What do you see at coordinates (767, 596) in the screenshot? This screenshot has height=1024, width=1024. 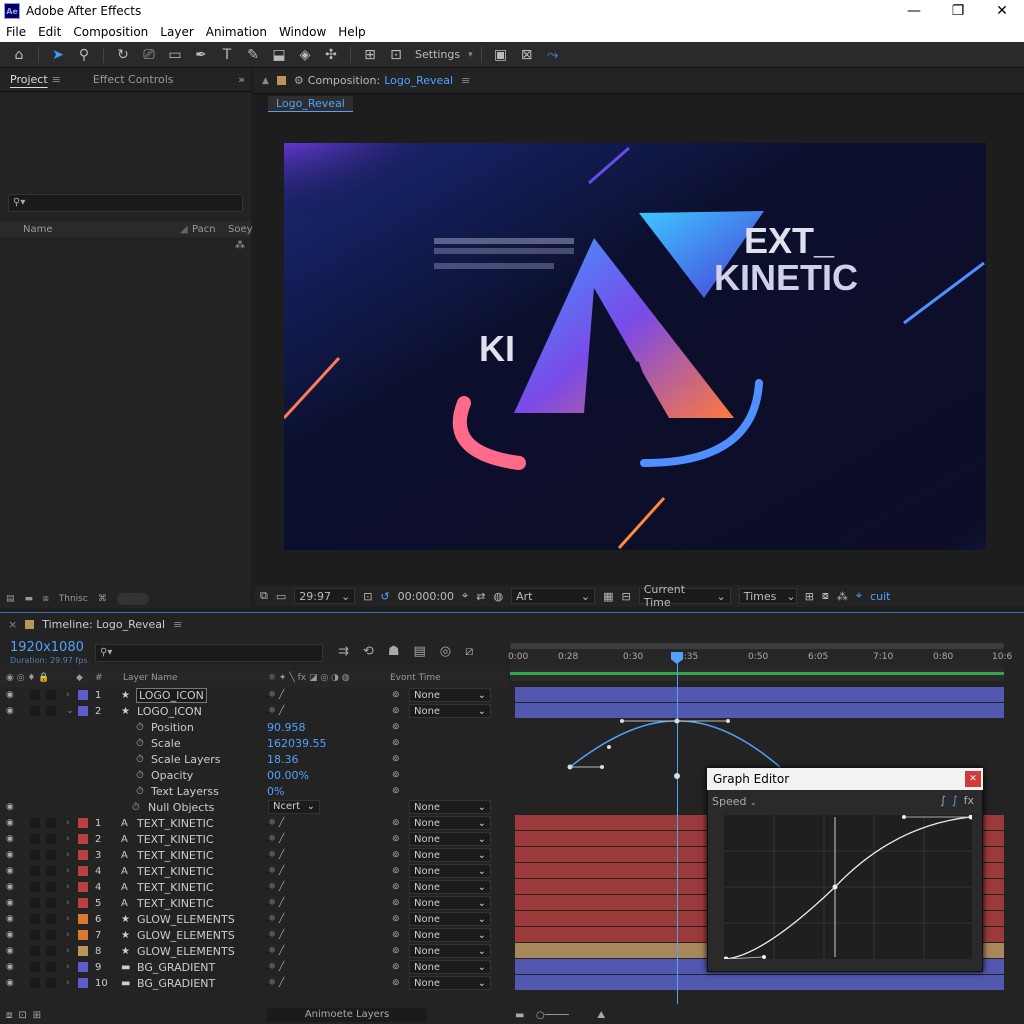 I see `font-dropdown: Times ⌄` at bounding box center [767, 596].